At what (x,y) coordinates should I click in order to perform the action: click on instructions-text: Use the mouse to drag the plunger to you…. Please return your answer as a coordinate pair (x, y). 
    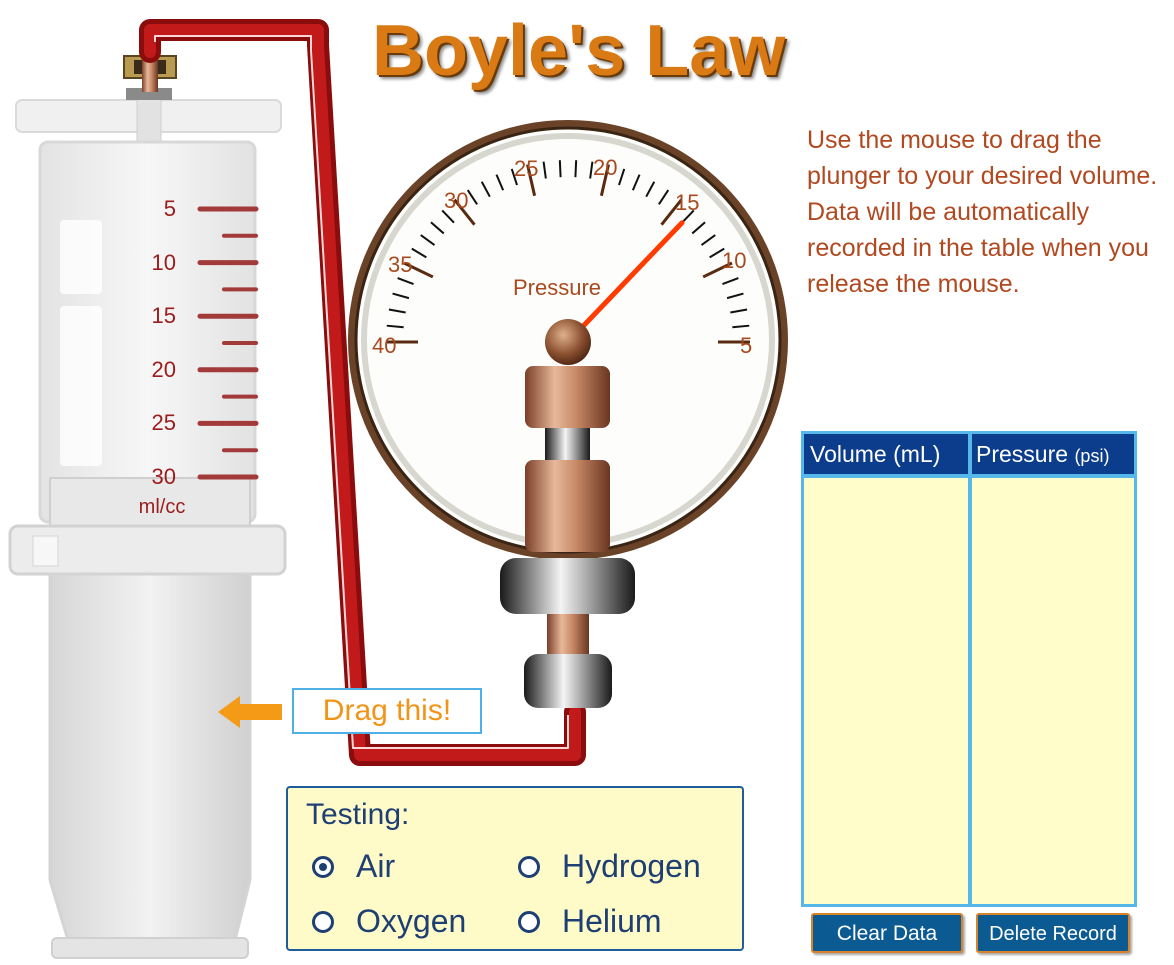
    Looking at the image, I should click on (982, 212).